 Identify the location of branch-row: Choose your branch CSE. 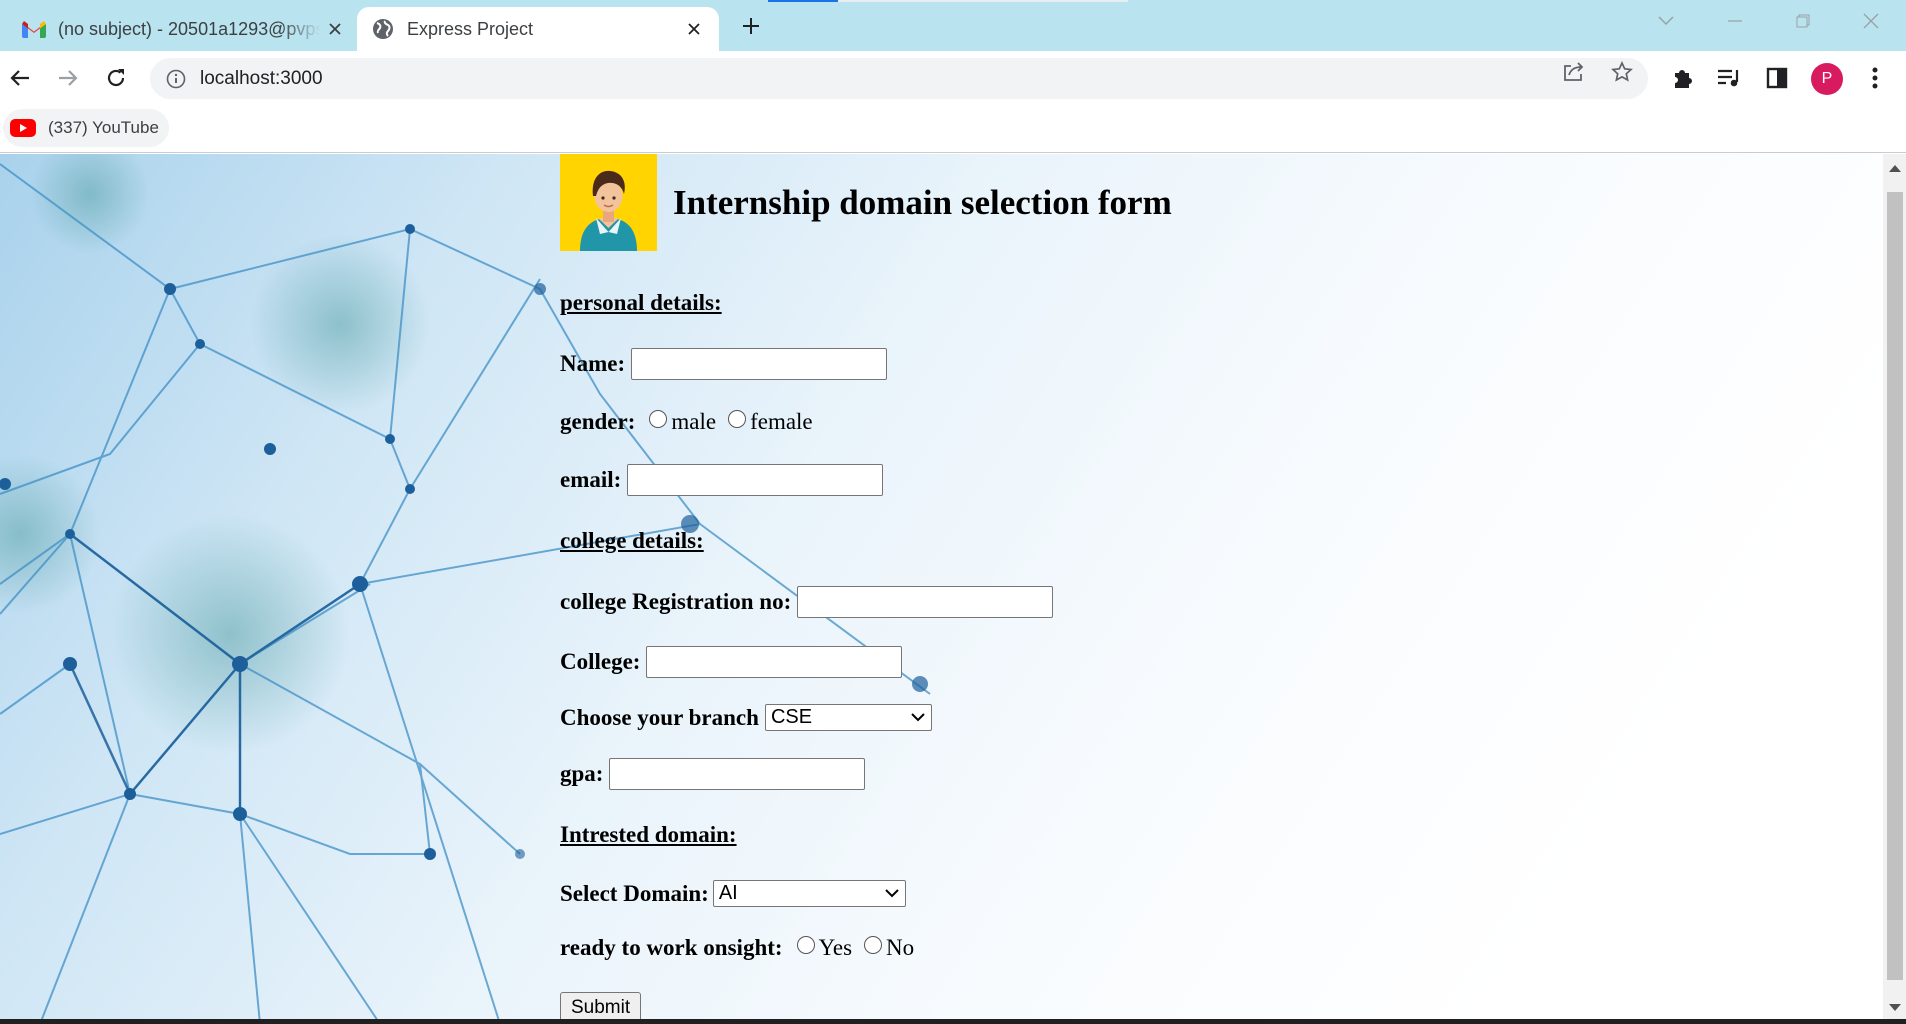
(746, 717).